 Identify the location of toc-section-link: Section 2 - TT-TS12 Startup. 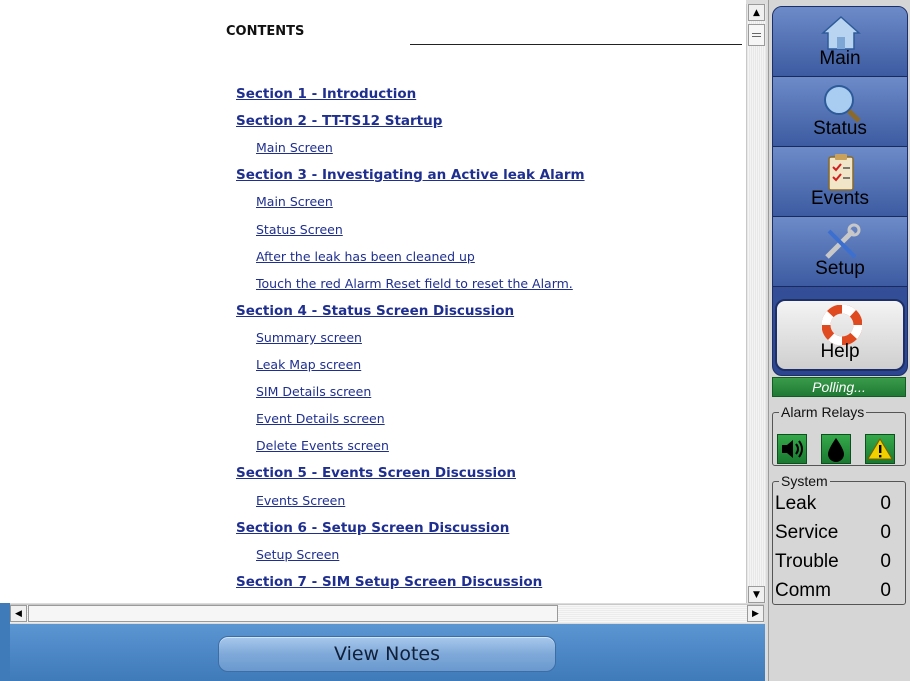
(339, 121).